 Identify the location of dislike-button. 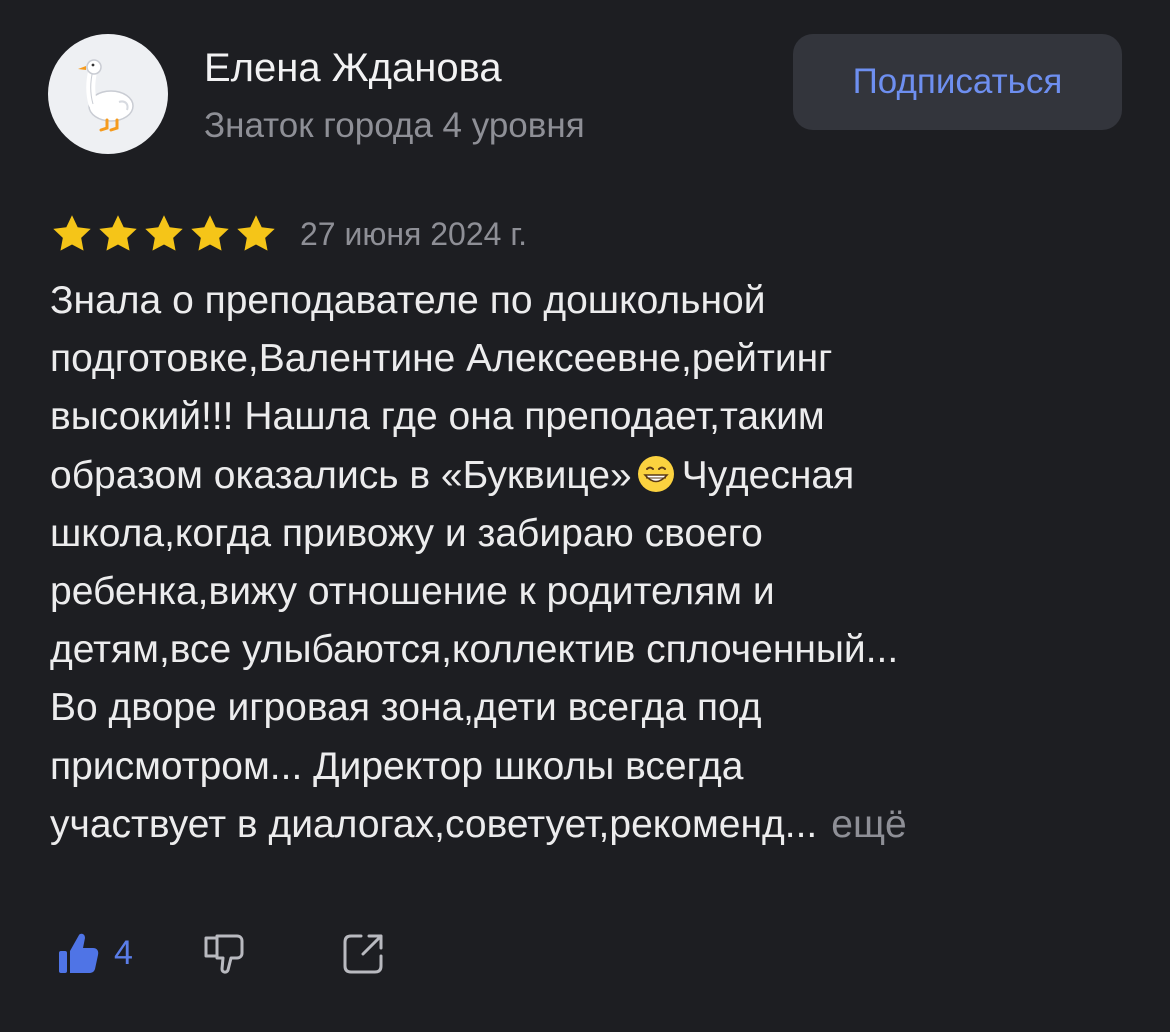
(223, 953).